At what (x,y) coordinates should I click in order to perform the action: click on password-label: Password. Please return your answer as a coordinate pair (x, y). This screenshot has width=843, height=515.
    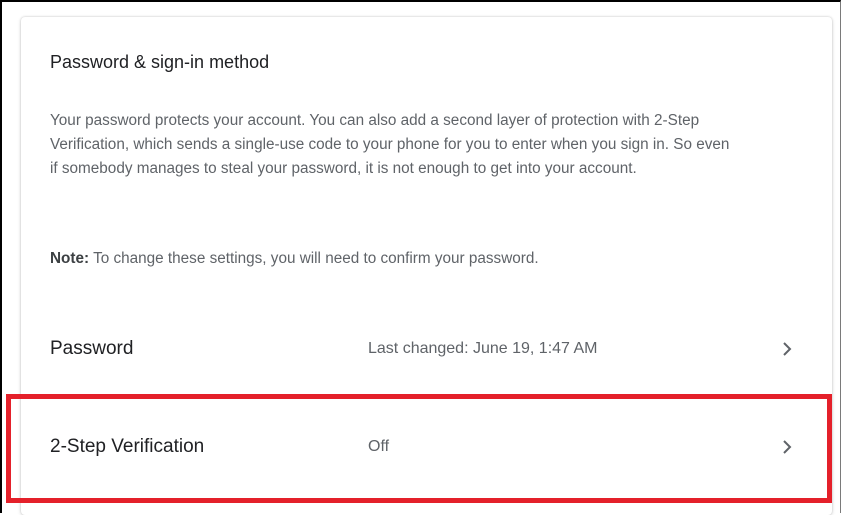
    Looking at the image, I should click on (92, 348).